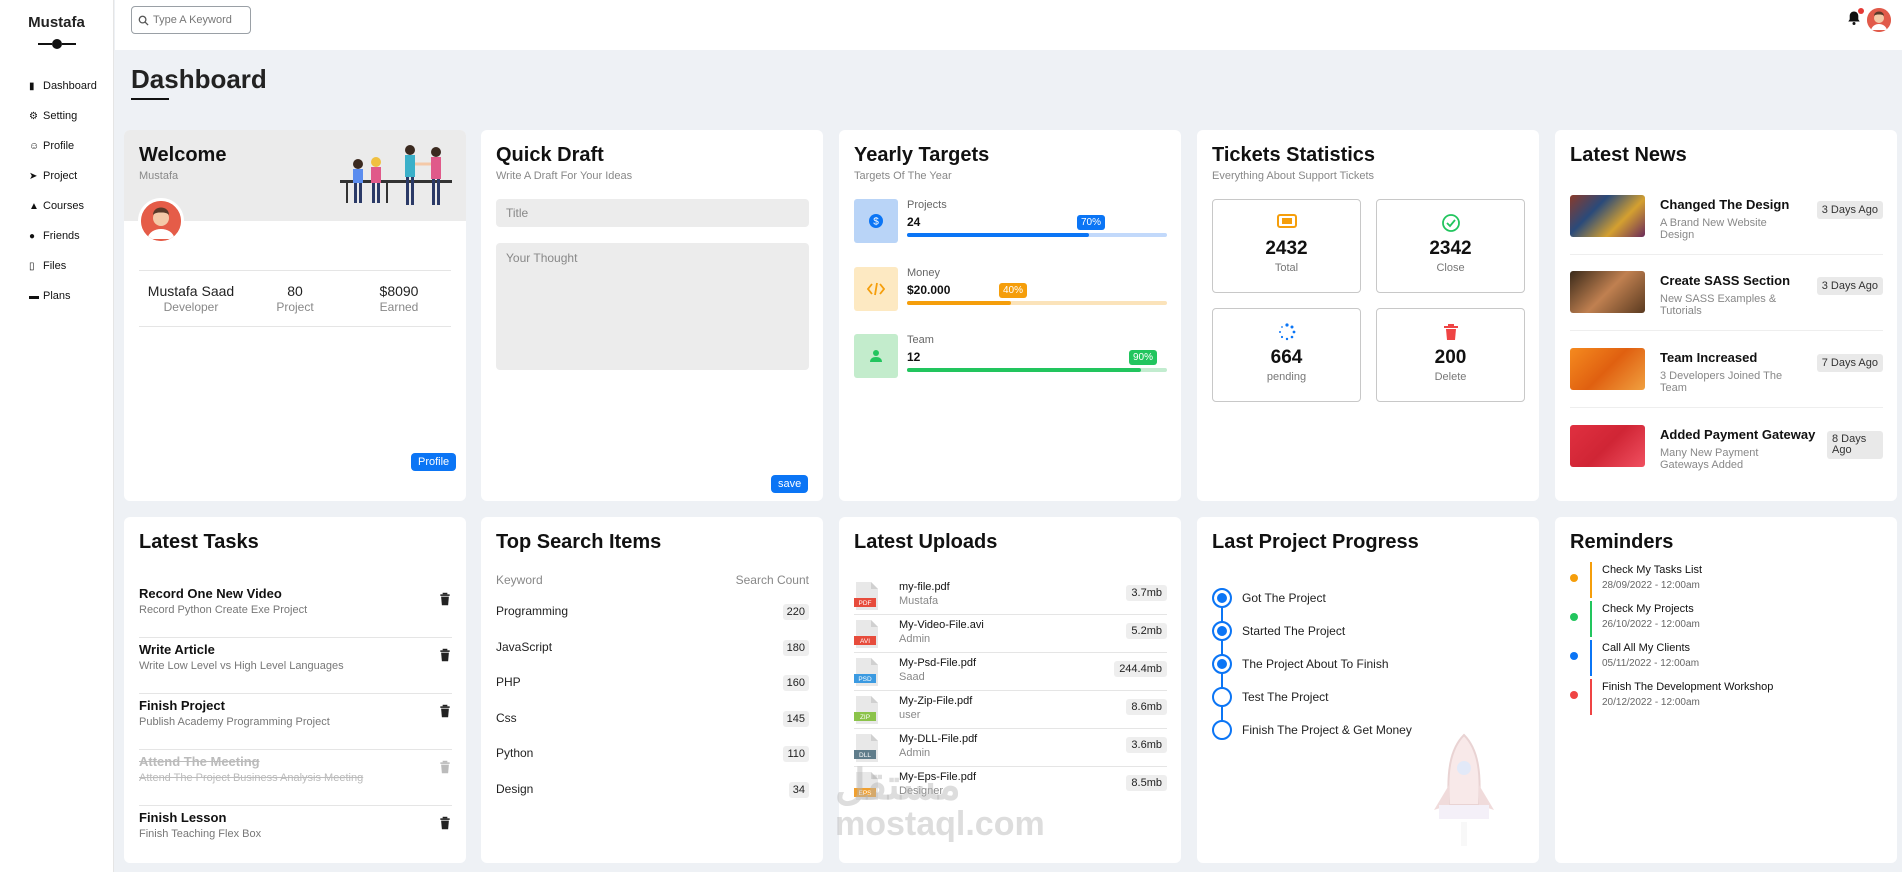 The image size is (1902, 872). I want to click on upload-size: 3.7mb, so click(1146, 593).